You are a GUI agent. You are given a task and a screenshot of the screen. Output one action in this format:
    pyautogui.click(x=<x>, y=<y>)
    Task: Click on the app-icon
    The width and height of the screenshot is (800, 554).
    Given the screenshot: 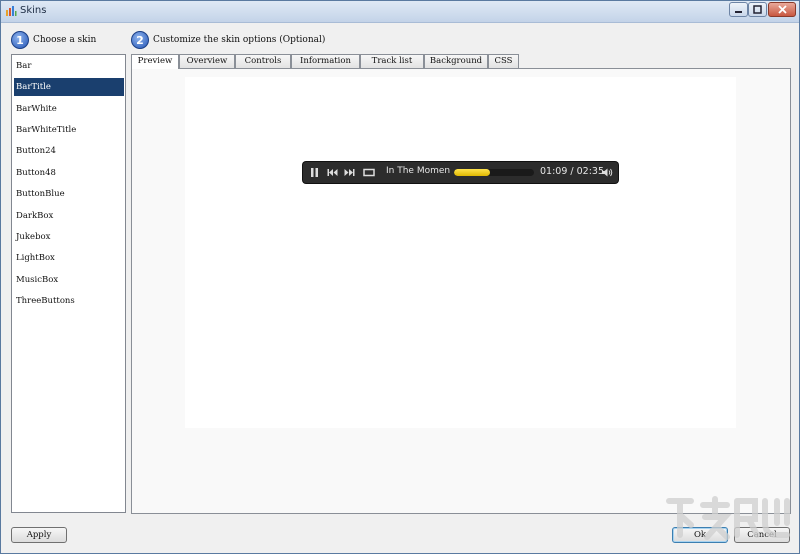 What is the action you would take?
    pyautogui.click(x=11, y=11)
    